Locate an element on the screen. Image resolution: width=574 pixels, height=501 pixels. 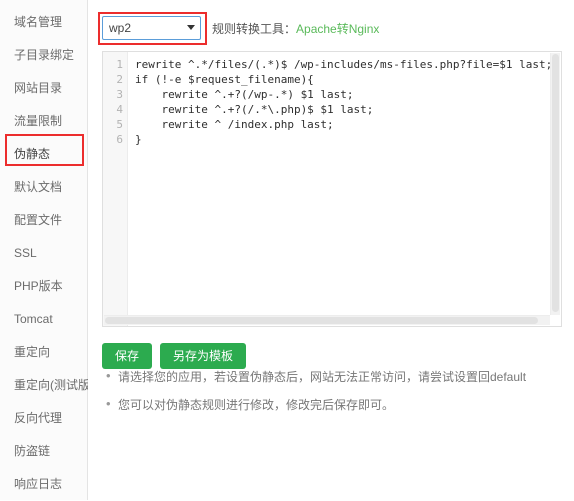
sidebar-item-php-version: PHP版本 is located at coordinates (43, 286).